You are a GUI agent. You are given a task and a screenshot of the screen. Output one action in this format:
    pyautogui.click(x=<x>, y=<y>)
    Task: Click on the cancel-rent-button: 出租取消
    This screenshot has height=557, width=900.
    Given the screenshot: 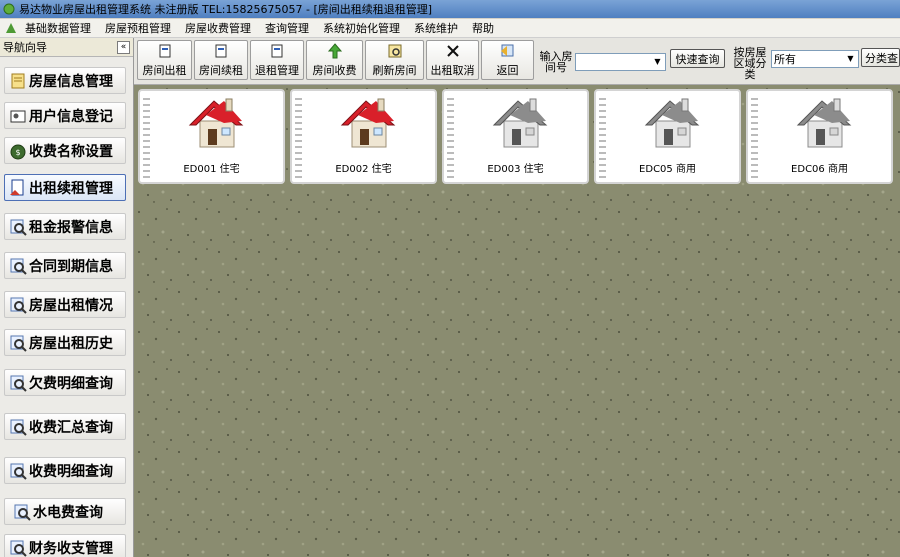 What is the action you would take?
    pyautogui.click(x=452, y=60)
    